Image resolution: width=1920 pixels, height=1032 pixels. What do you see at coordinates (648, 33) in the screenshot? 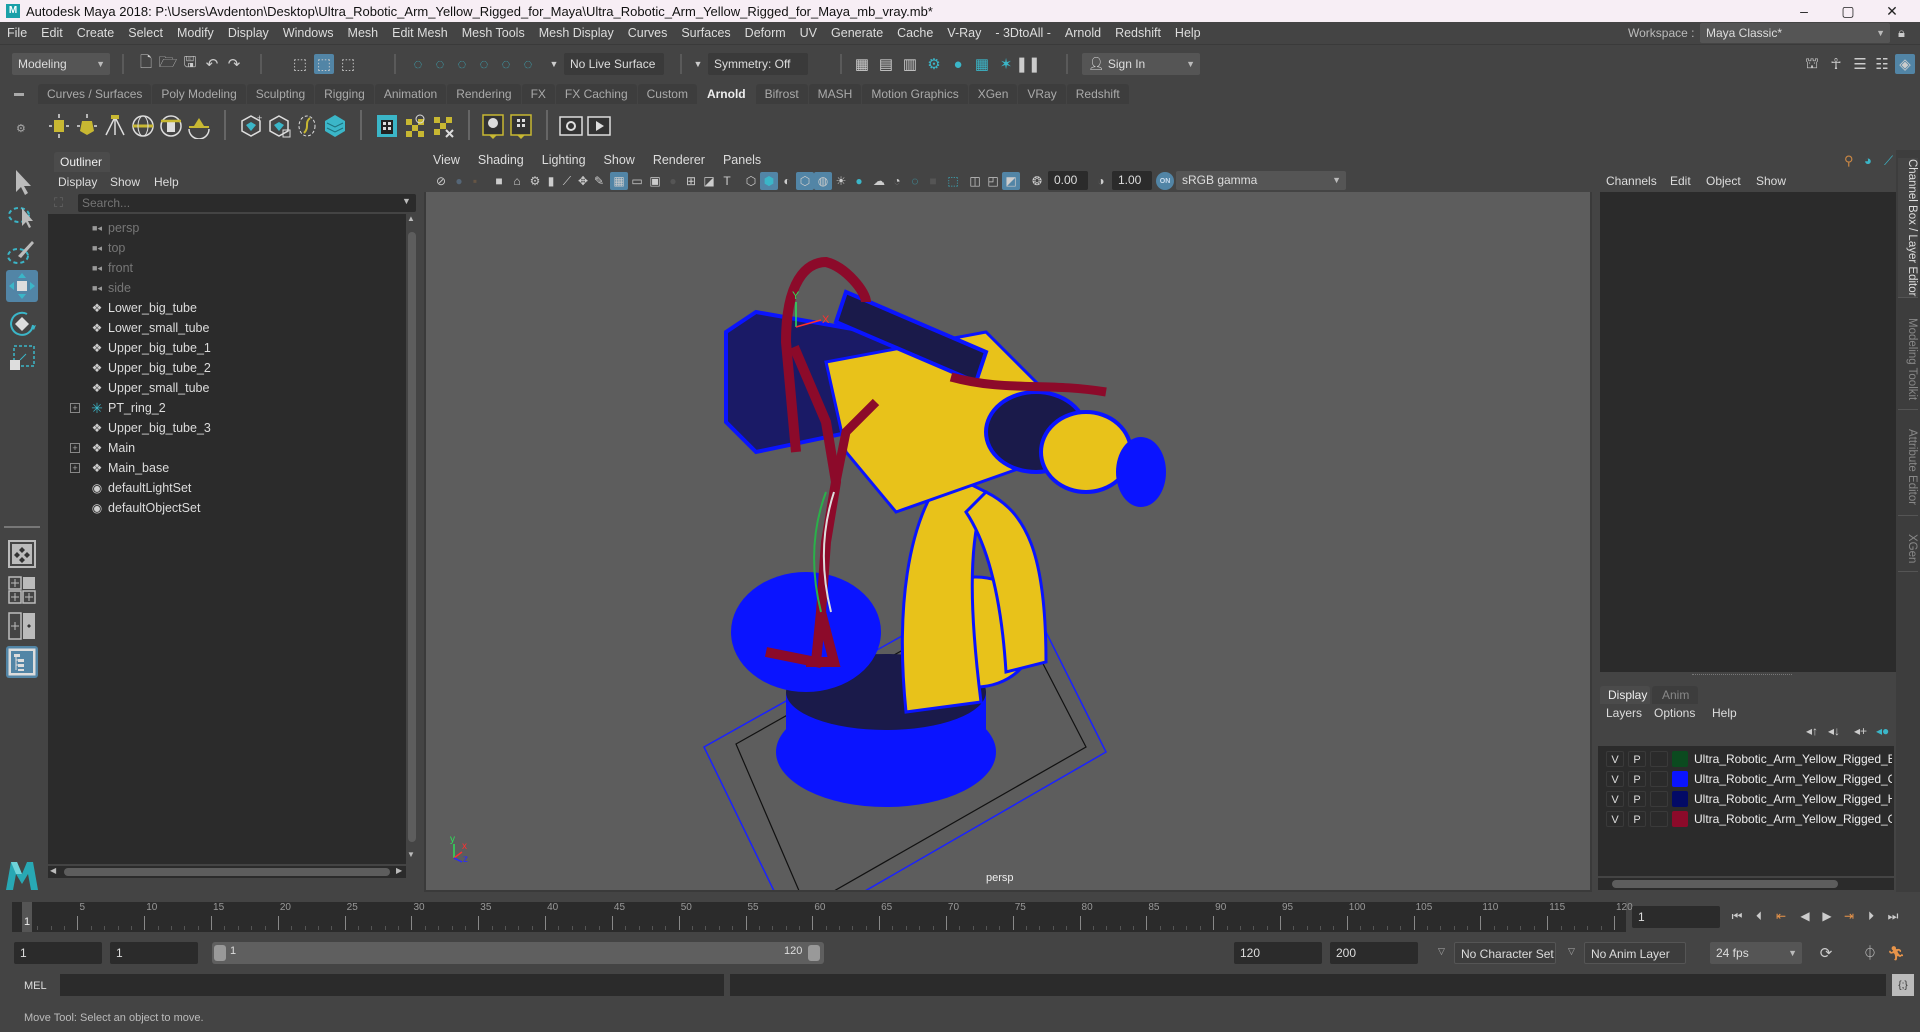
I see `menu-curves: Curves` at bounding box center [648, 33].